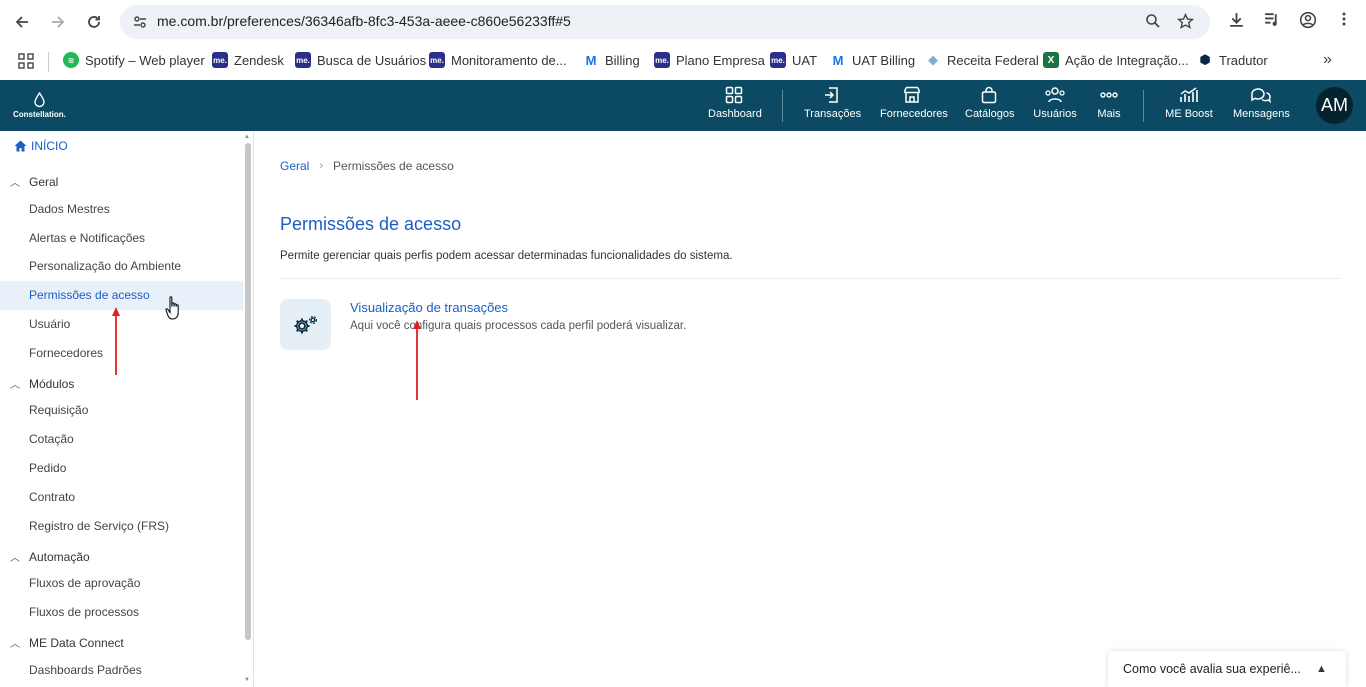  What do you see at coordinates (990, 106) in the screenshot?
I see `nav-catalogos: Catálogos` at bounding box center [990, 106].